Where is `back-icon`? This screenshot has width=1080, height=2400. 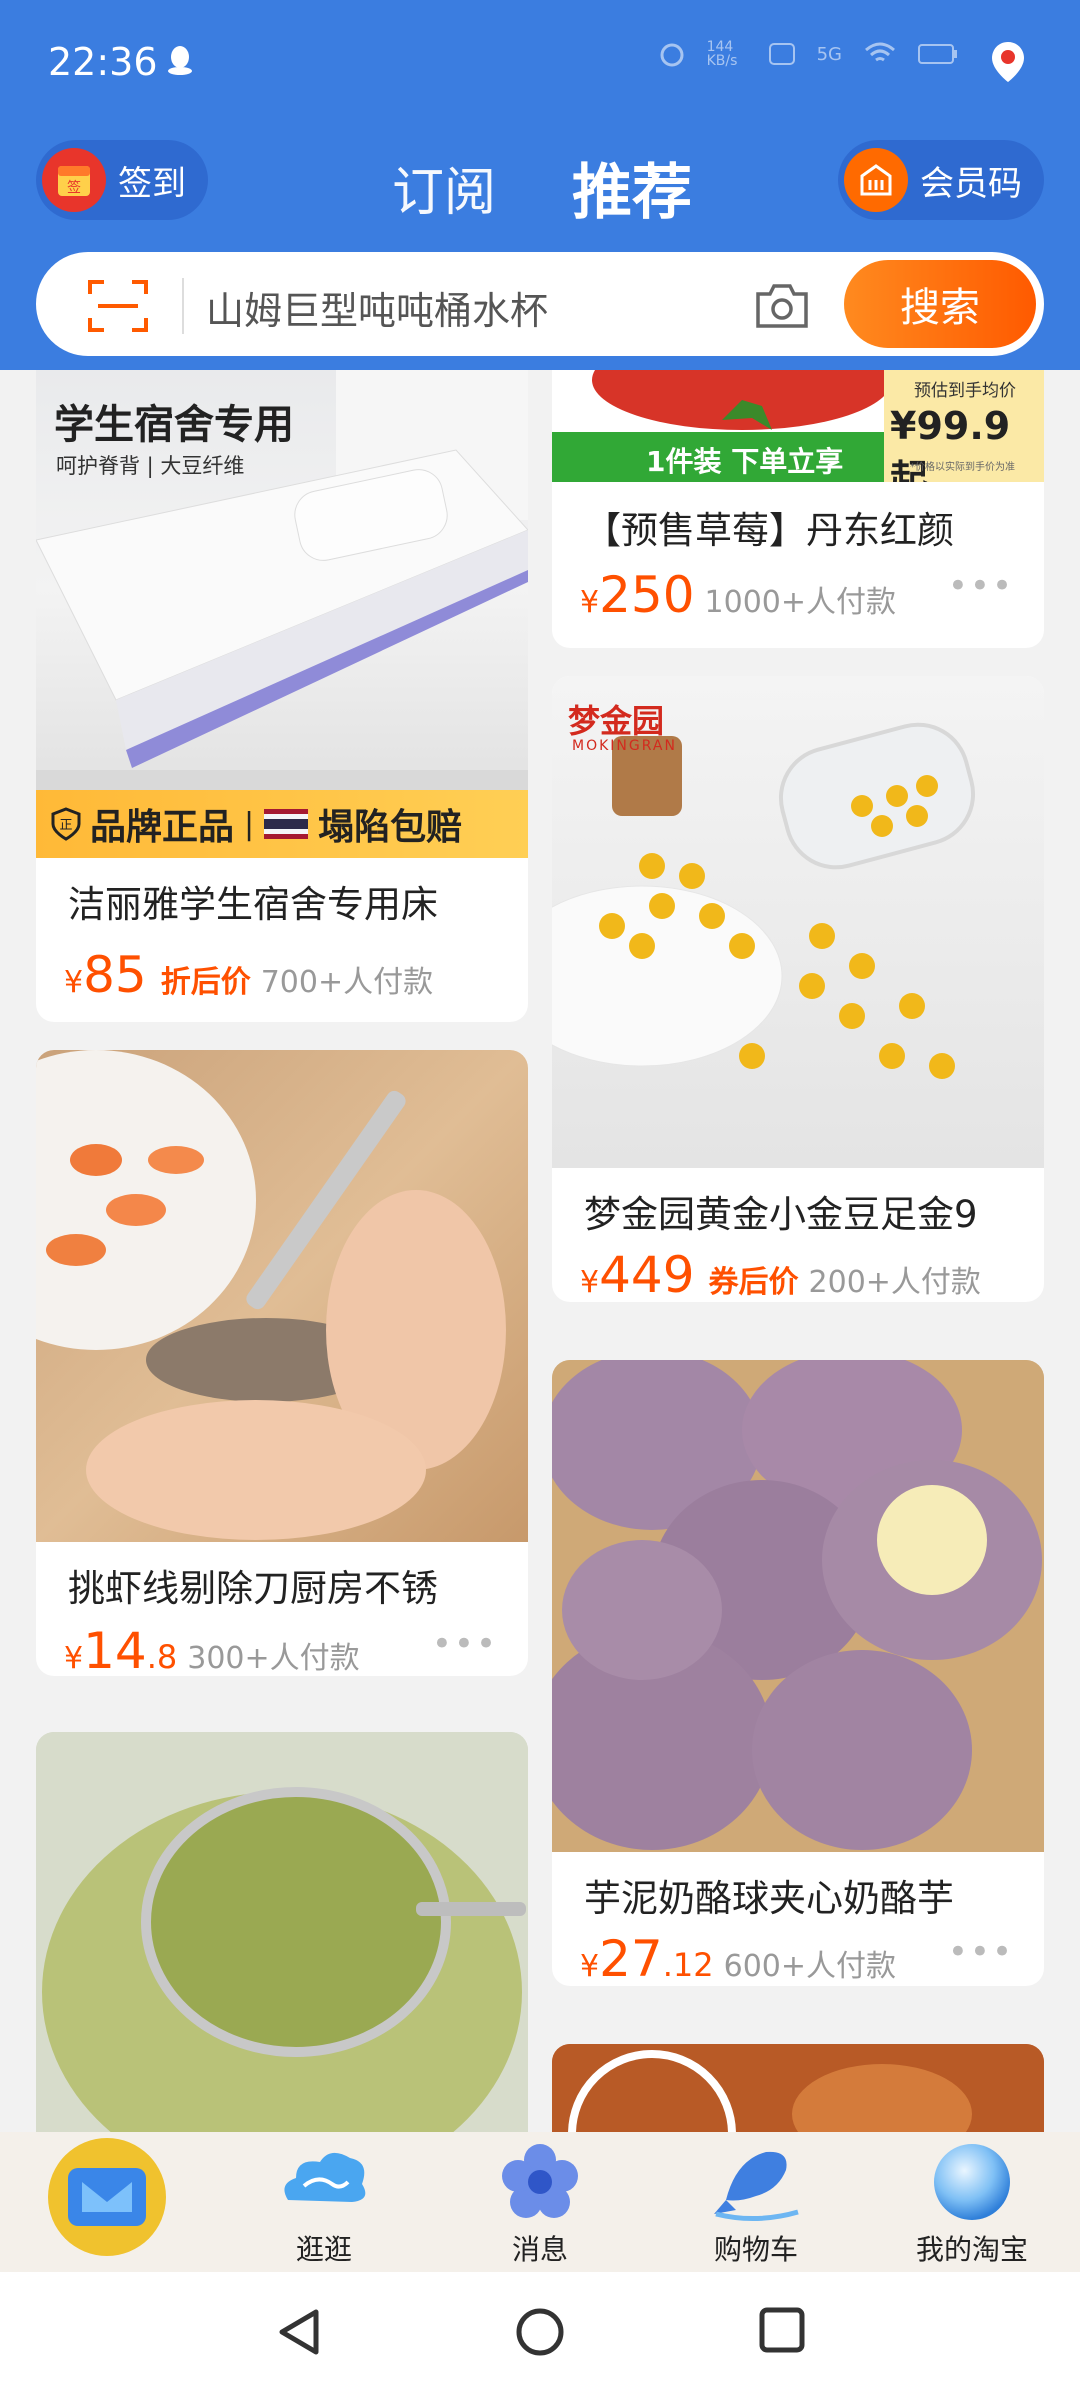 back-icon is located at coordinates (299, 2332).